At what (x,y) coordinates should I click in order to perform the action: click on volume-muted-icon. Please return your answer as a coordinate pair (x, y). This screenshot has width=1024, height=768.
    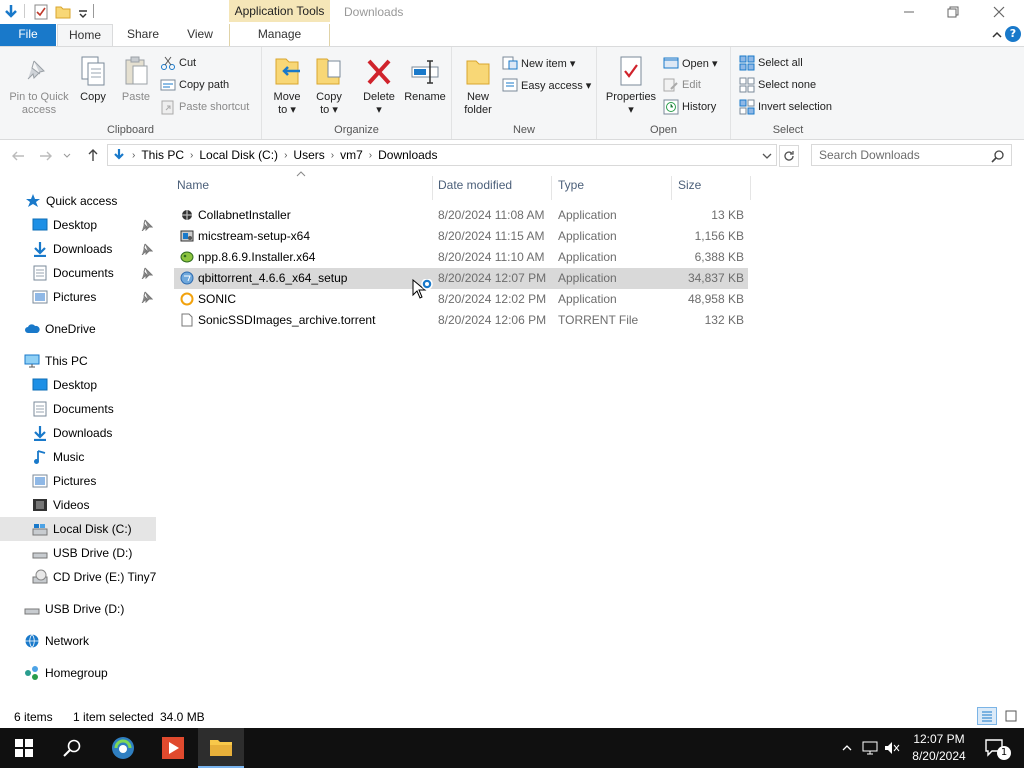
    Looking at the image, I should click on (892, 748).